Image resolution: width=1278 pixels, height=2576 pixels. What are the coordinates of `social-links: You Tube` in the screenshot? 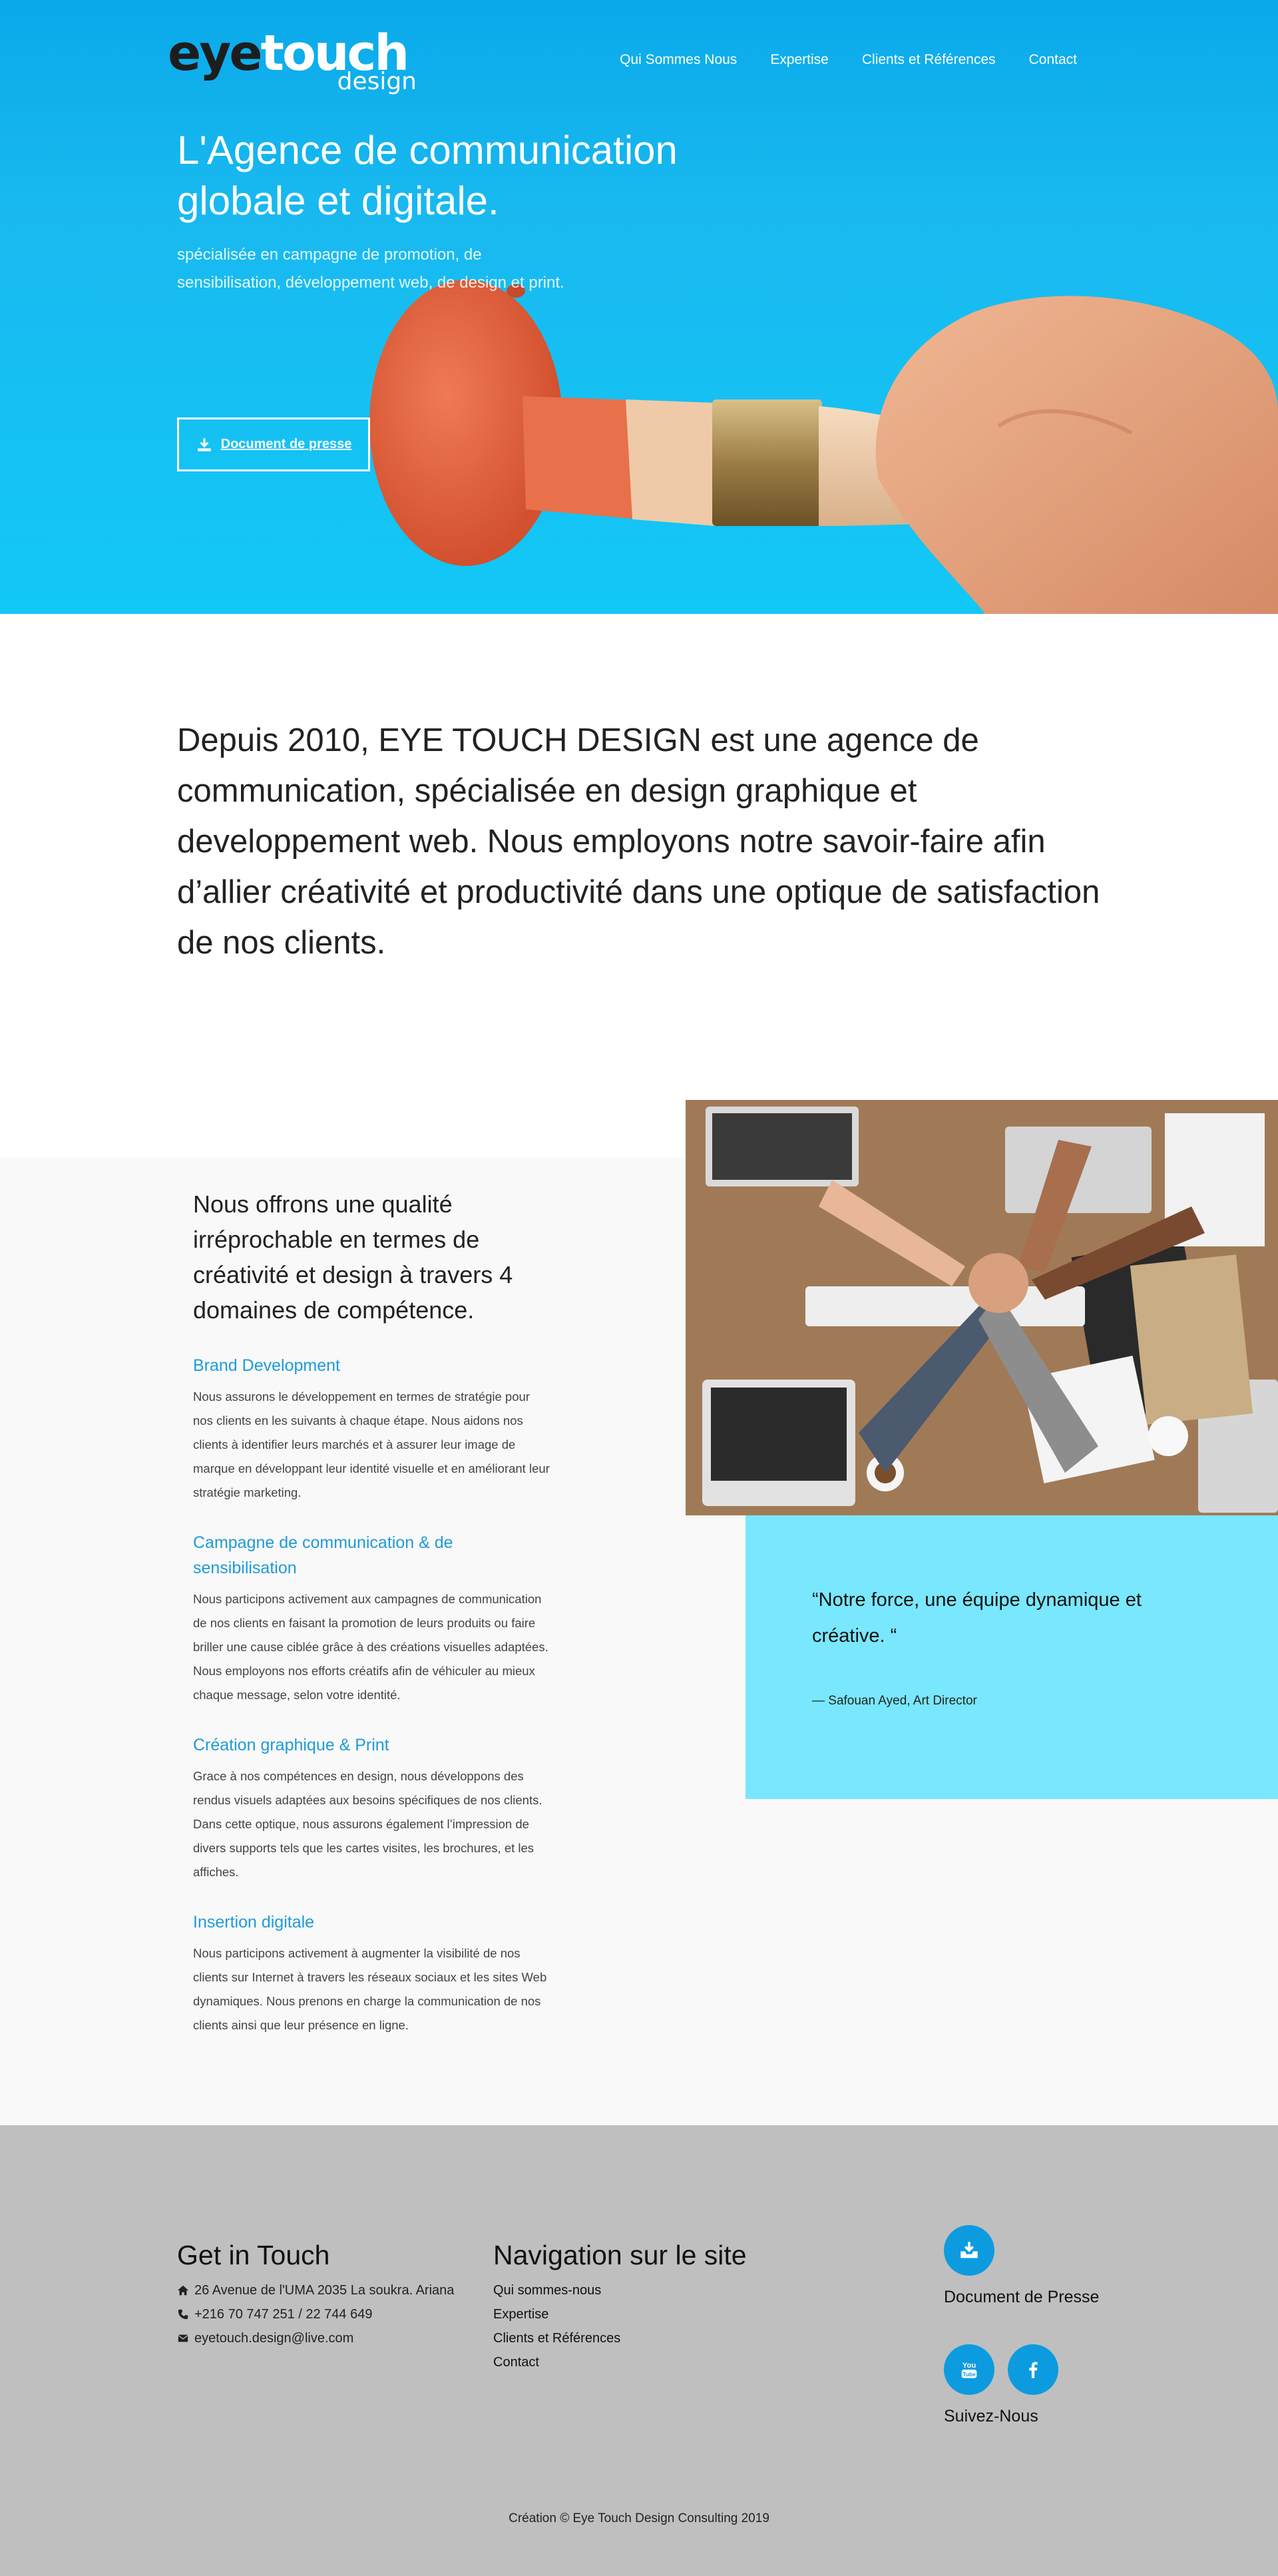 It's located at (1021, 2370).